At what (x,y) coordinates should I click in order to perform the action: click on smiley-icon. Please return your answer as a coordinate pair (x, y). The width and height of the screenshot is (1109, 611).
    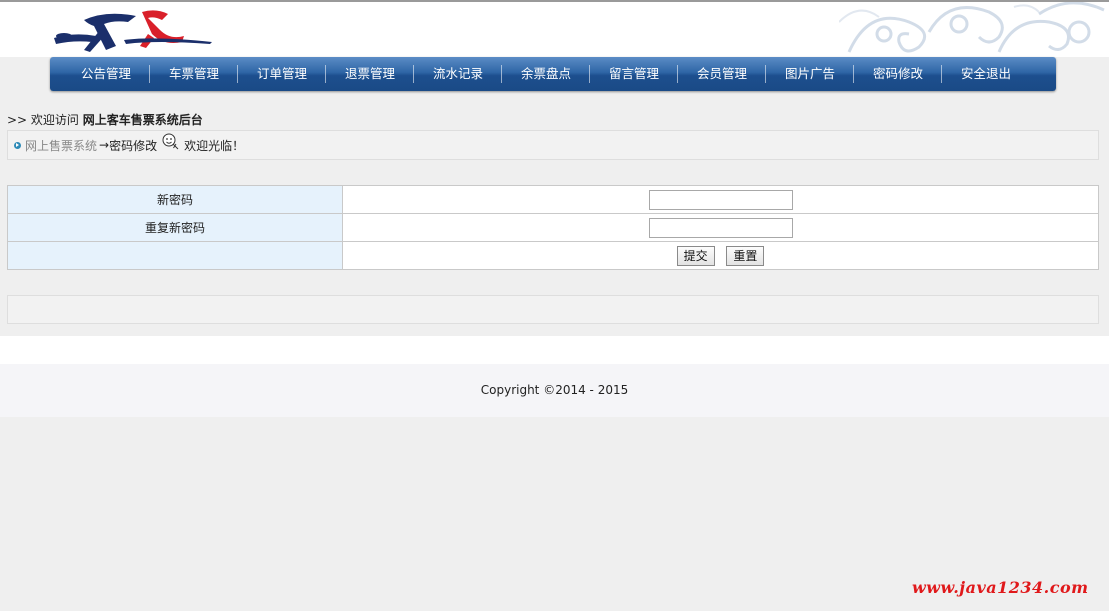
    Looking at the image, I should click on (170, 141).